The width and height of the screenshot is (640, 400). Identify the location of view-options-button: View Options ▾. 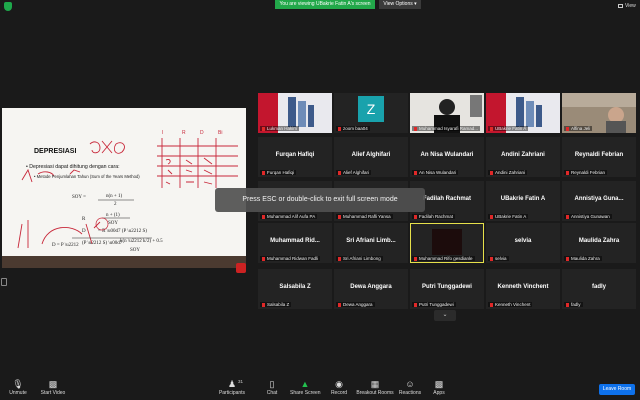
(400, 4).